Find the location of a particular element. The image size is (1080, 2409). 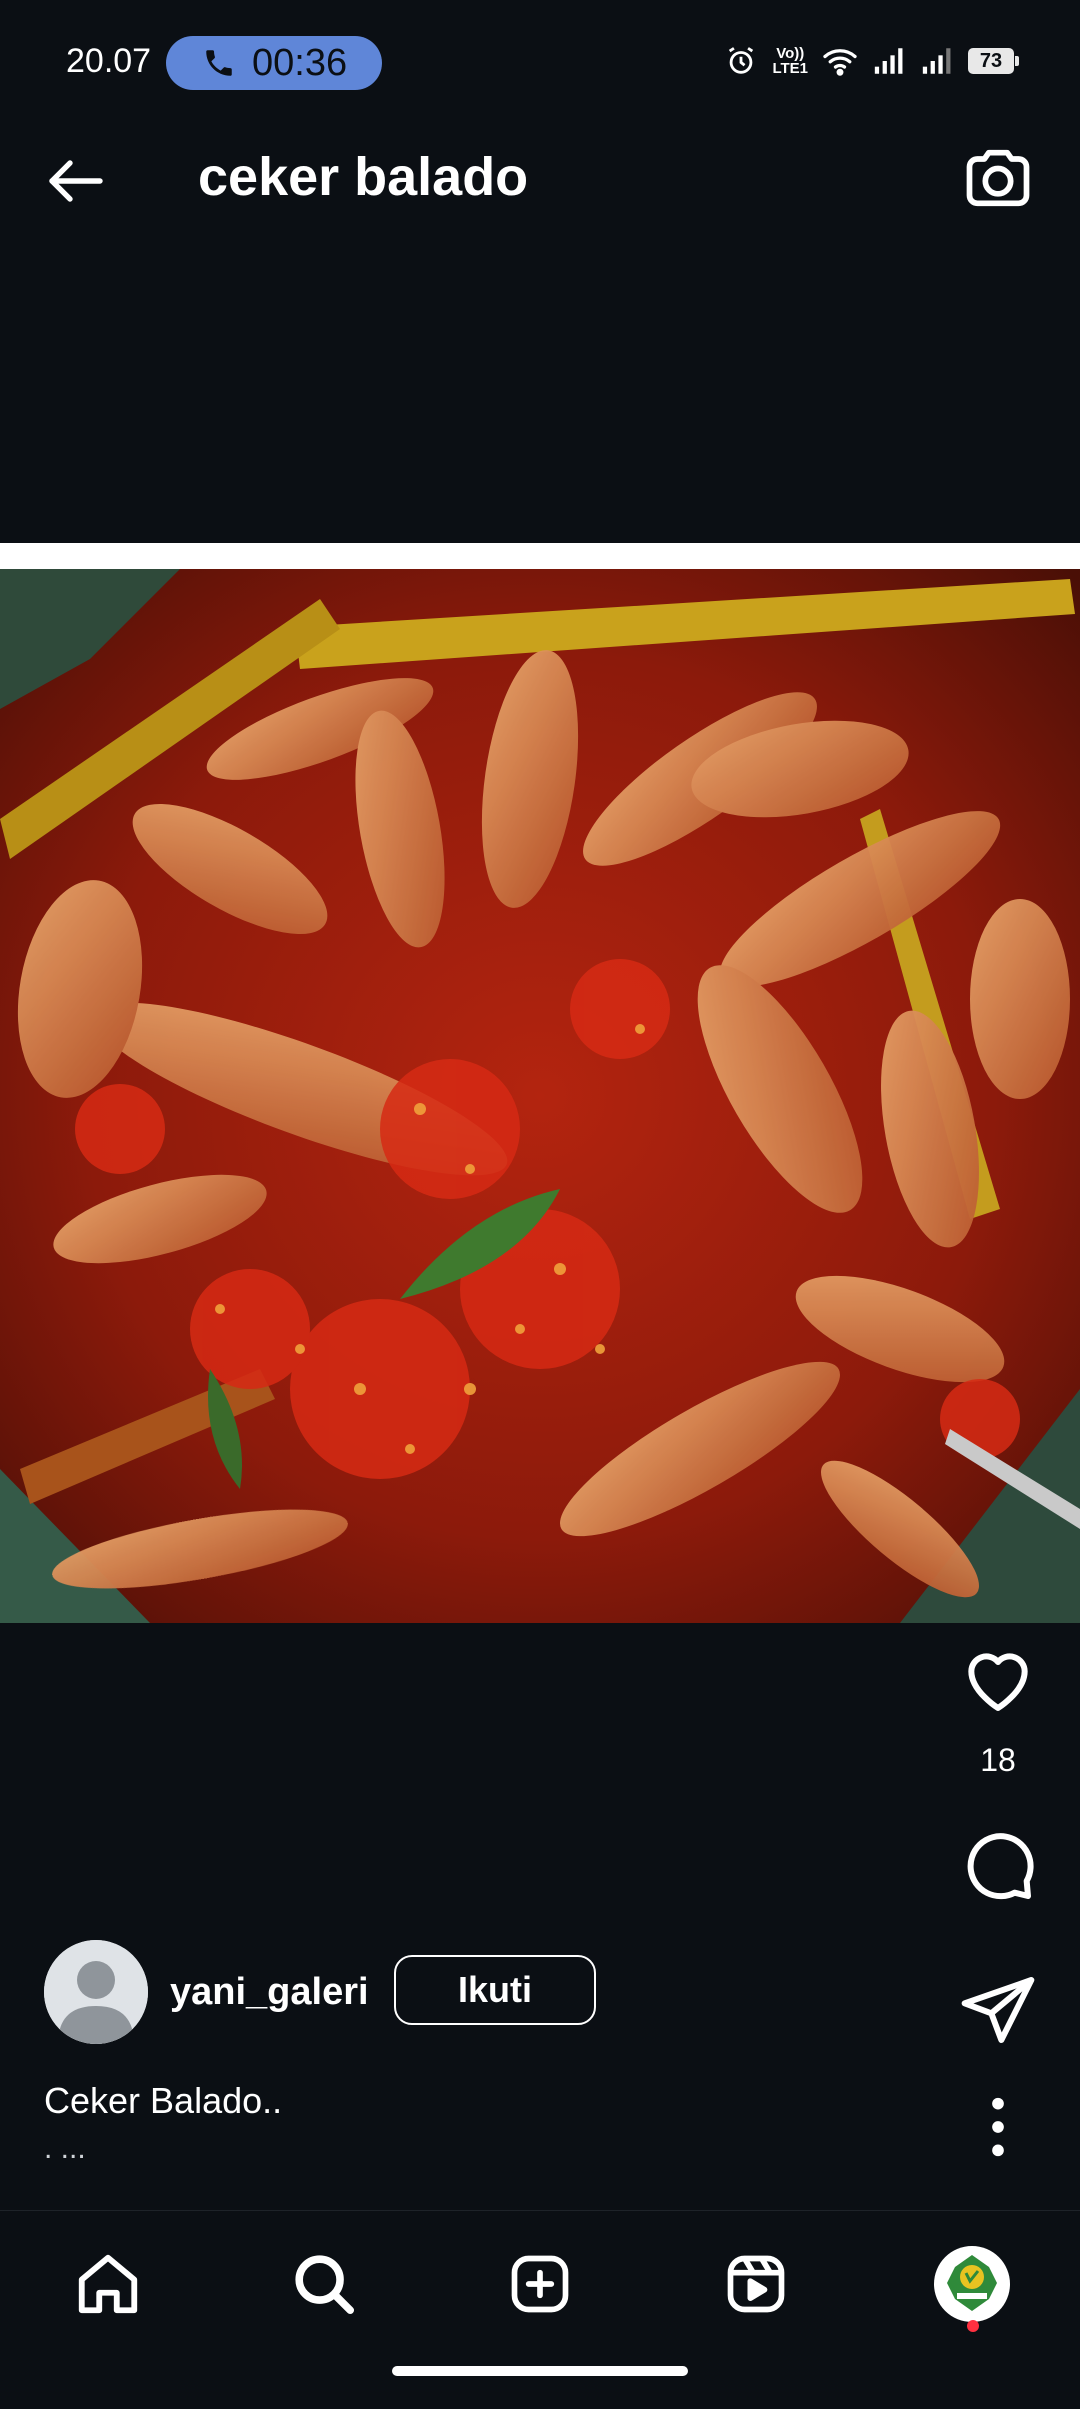

comment-button is located at coordinates (998, 1866).